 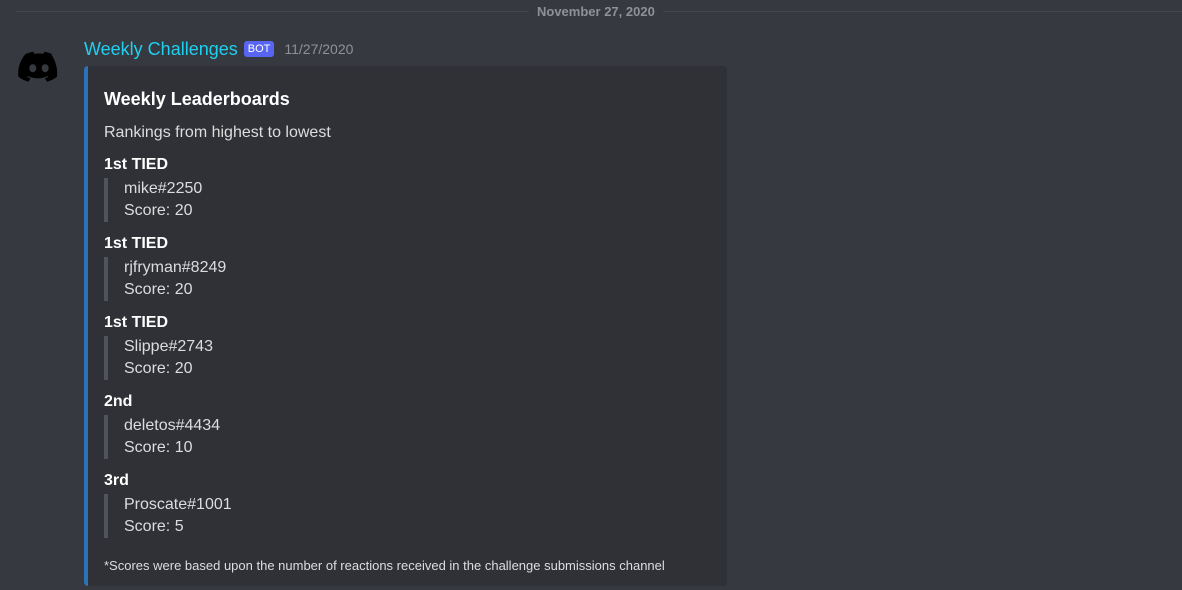 I want to click on discord-logo-icon, so click(x=38, y=66).